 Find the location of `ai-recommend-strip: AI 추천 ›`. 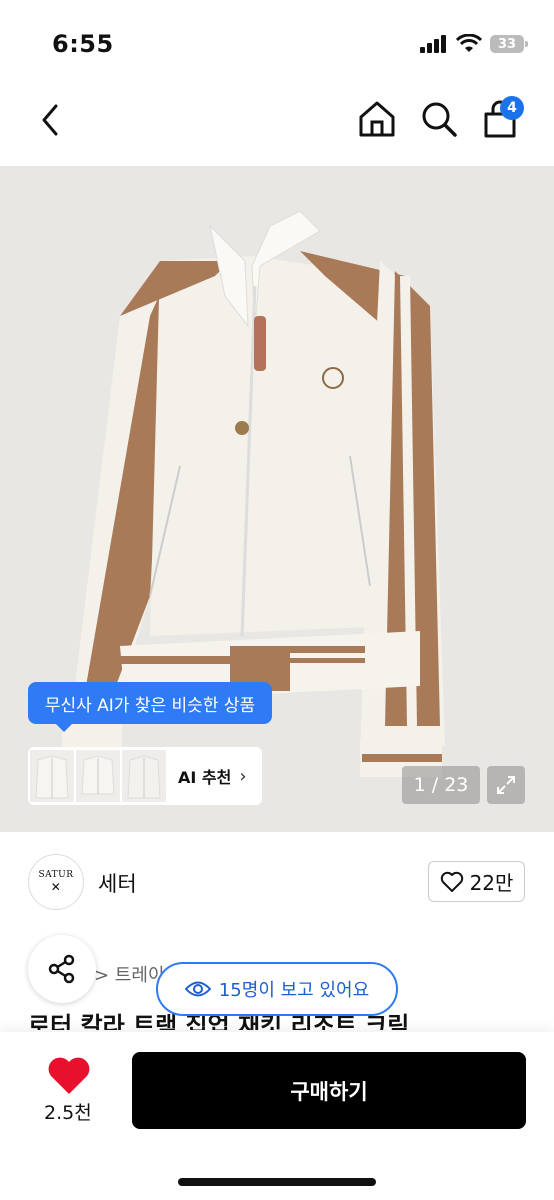

ai-recommend-strip: AI 추천 › is located at coordinates (145, 776).